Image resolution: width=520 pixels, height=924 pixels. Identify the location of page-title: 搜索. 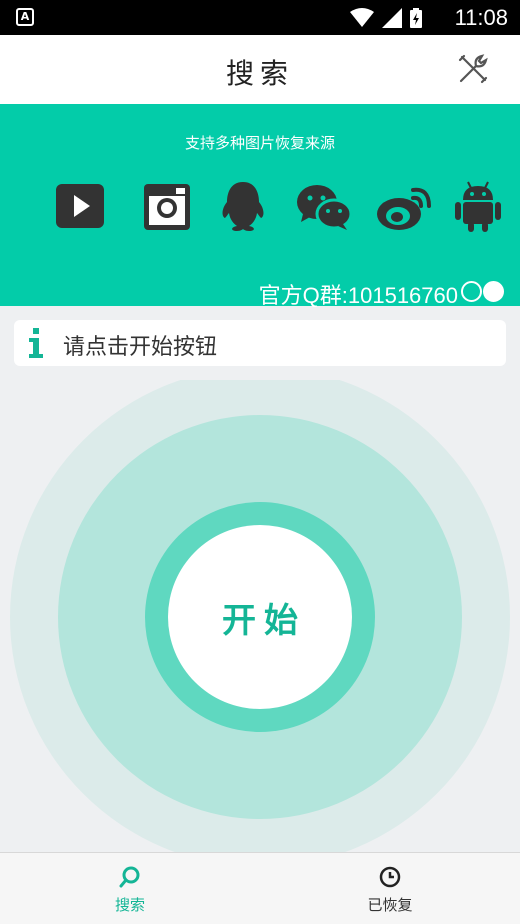
(259, 73).